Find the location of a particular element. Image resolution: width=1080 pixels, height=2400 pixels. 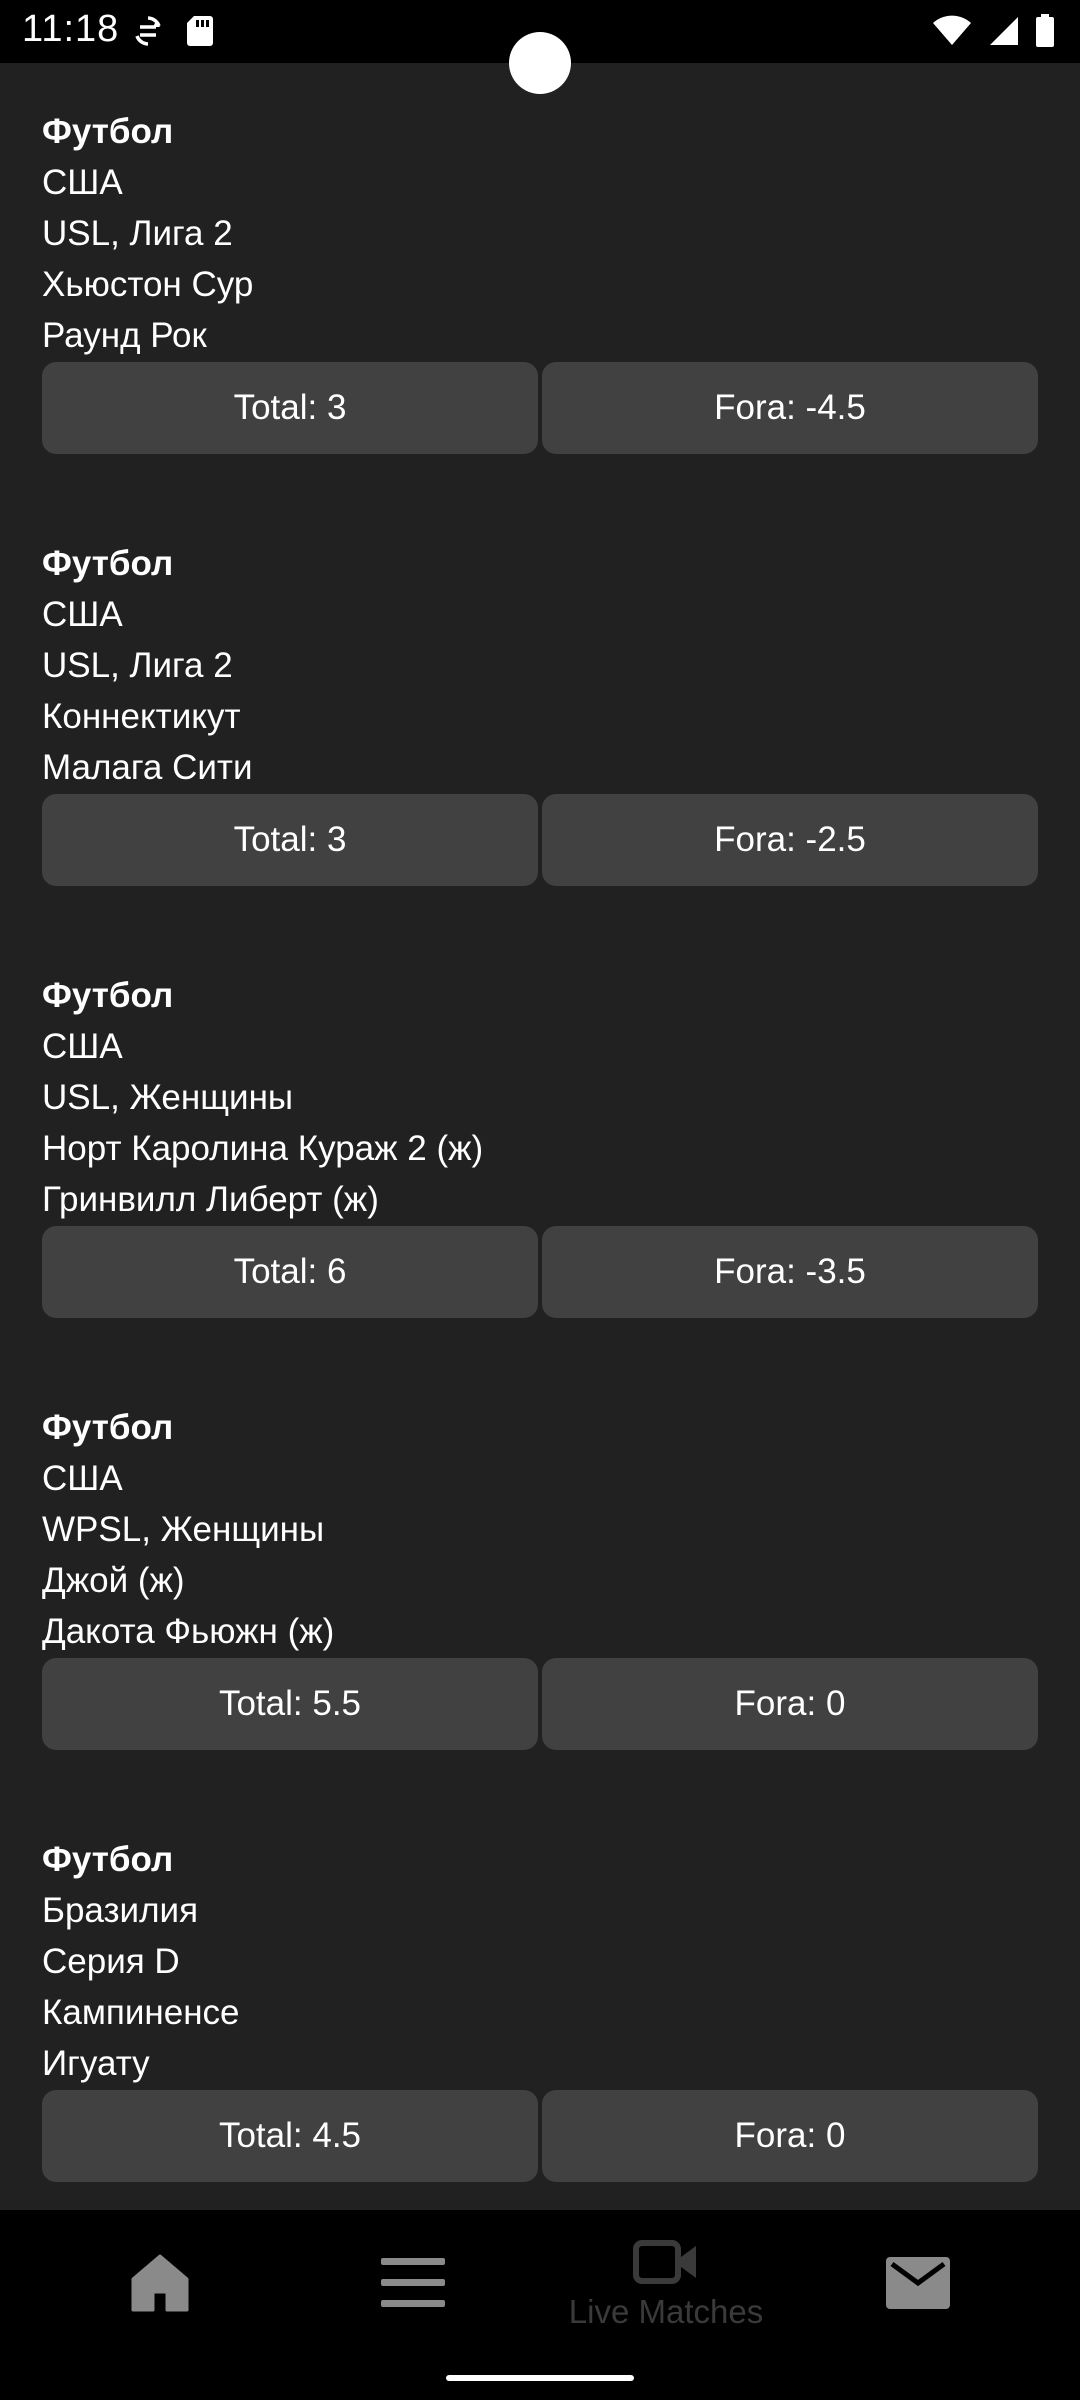

nav-live-matches: Live Matches is located at coordinates (666, 2285).